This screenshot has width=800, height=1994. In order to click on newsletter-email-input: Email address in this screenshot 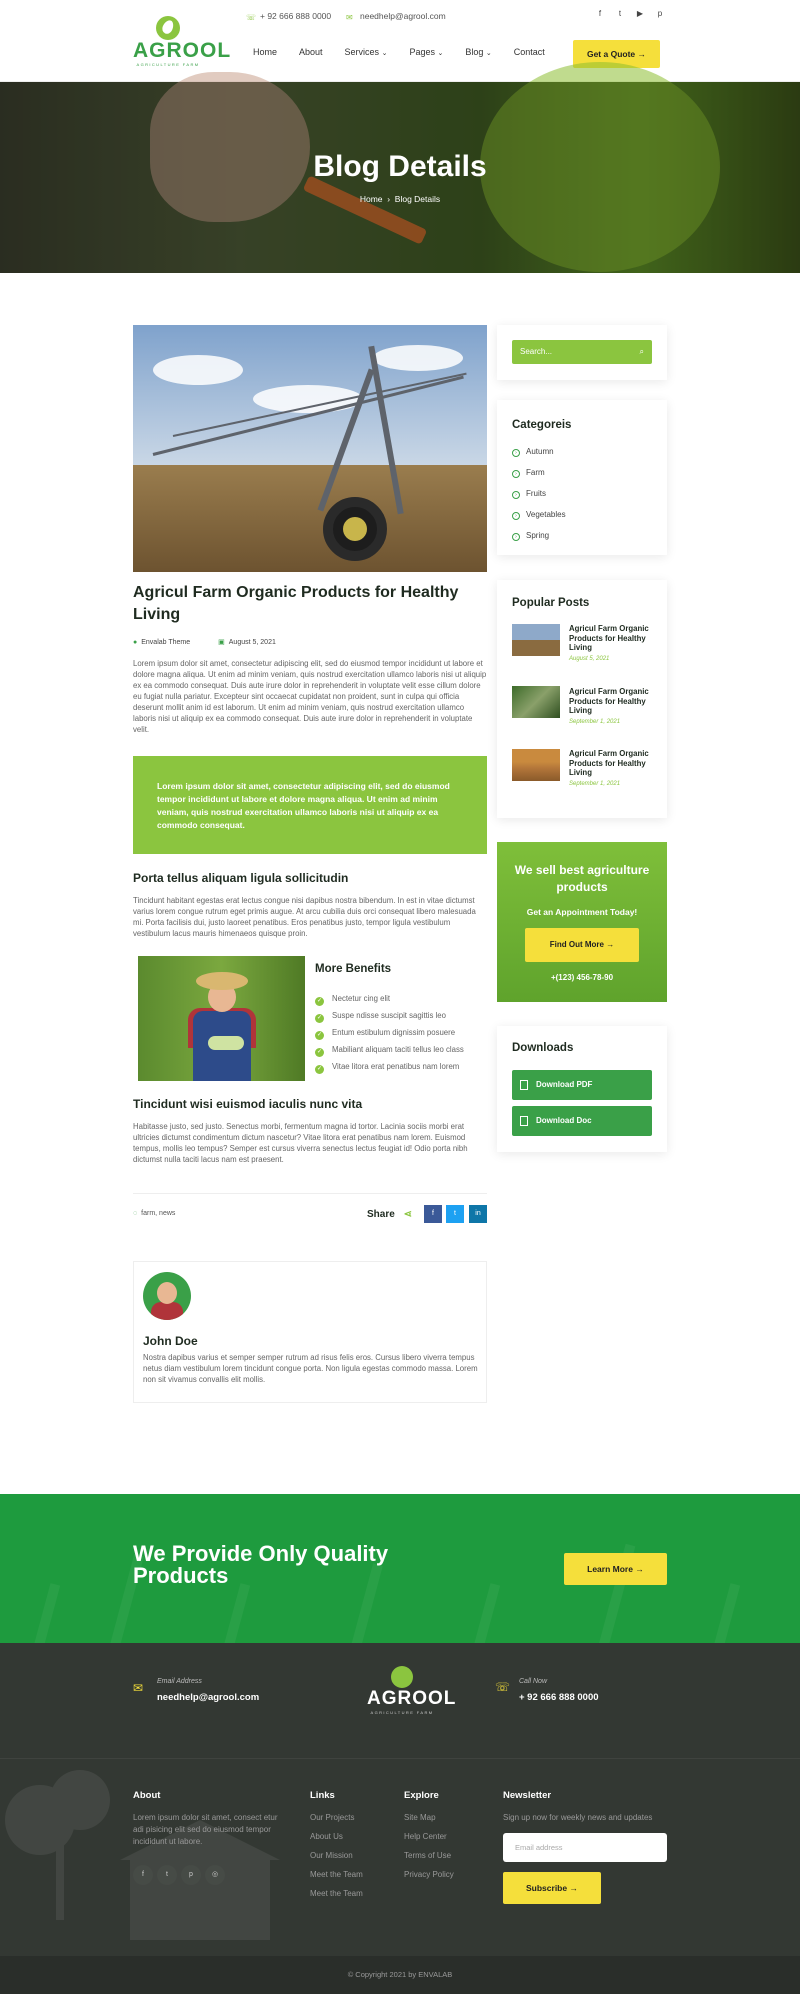, I will do `click(585, 1847)`.